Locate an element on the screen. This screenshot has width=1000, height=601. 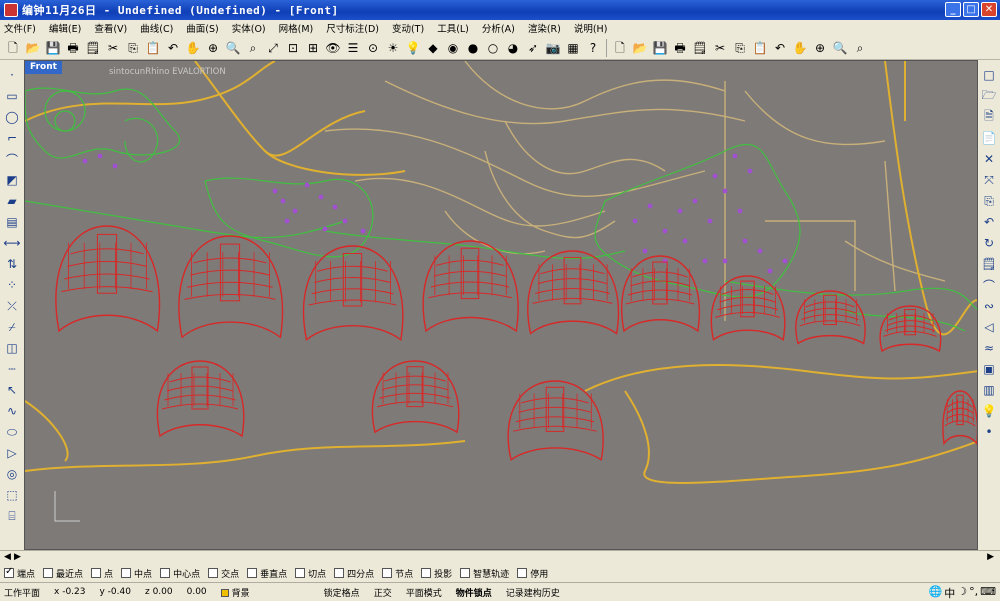
new-icon: 🗋 is located at coordinates (13, 48).